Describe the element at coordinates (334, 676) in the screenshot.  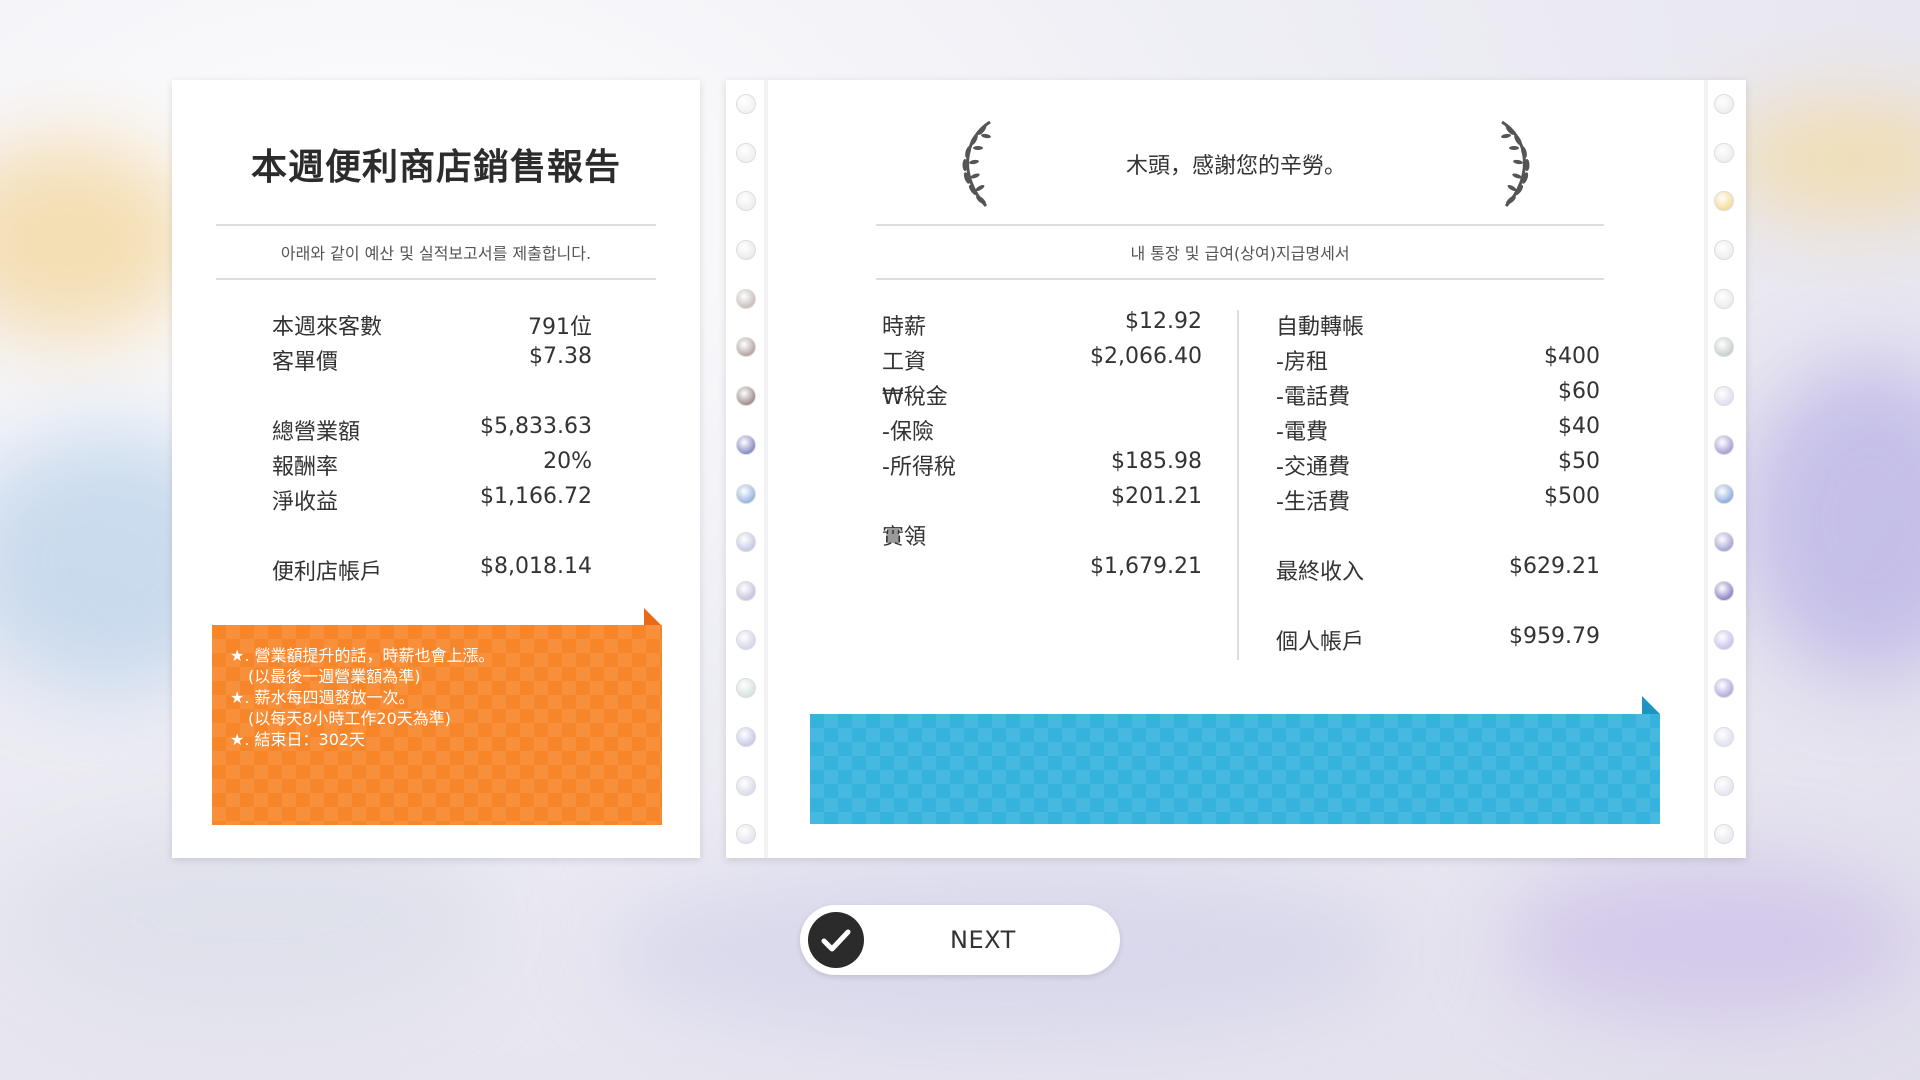
I see `note-line: (以最後一週營業額為準)` at that location.